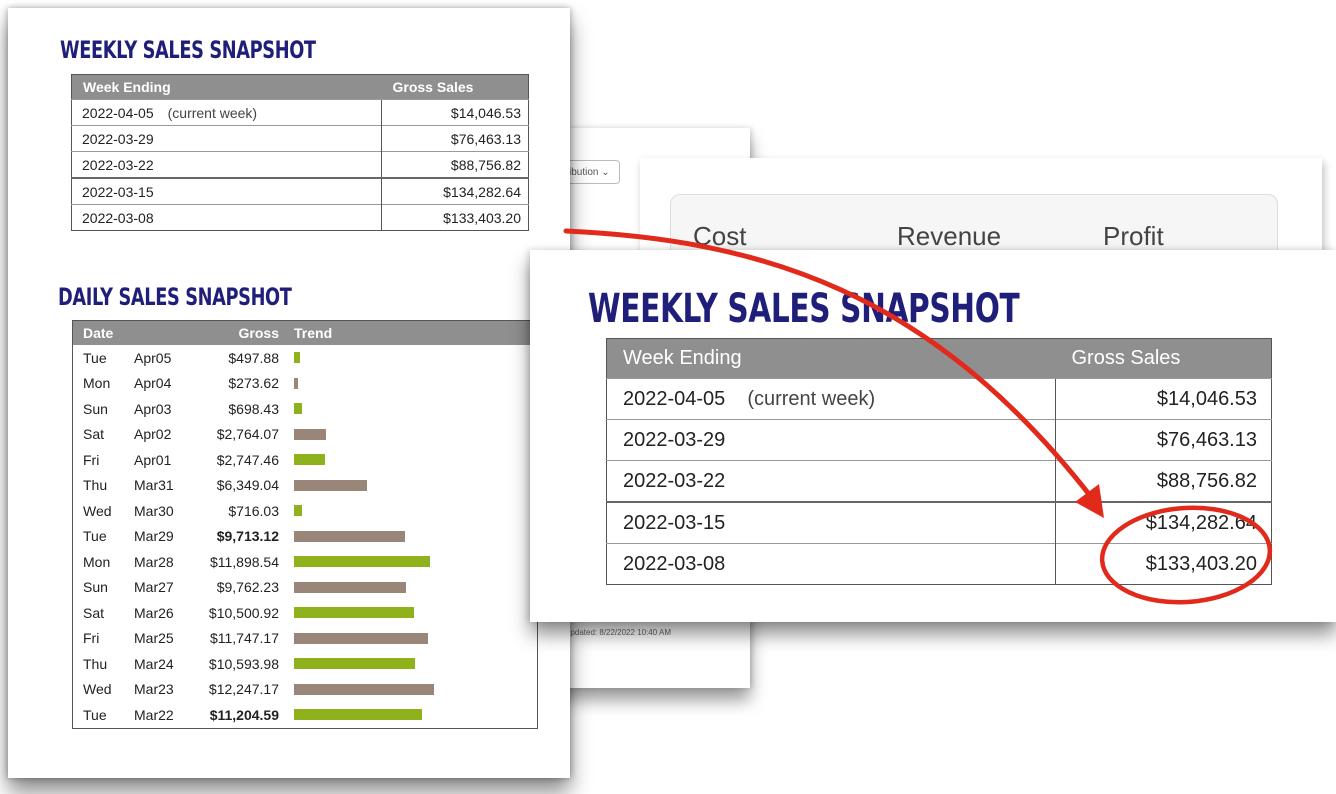  I want to click on gross-cell: $716.03, so click(253, 510).